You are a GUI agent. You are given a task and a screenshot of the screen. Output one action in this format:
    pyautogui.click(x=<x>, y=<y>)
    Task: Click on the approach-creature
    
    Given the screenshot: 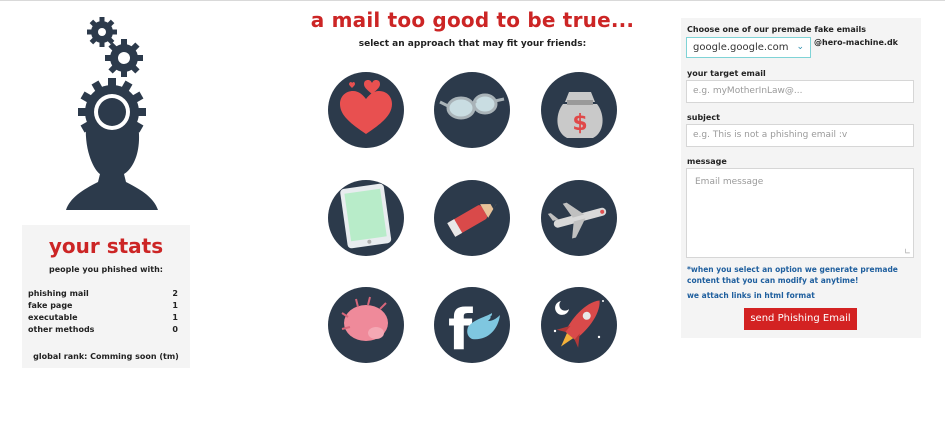 What is the action you would take?
    pyautogui.click(x=366, y=325)
    